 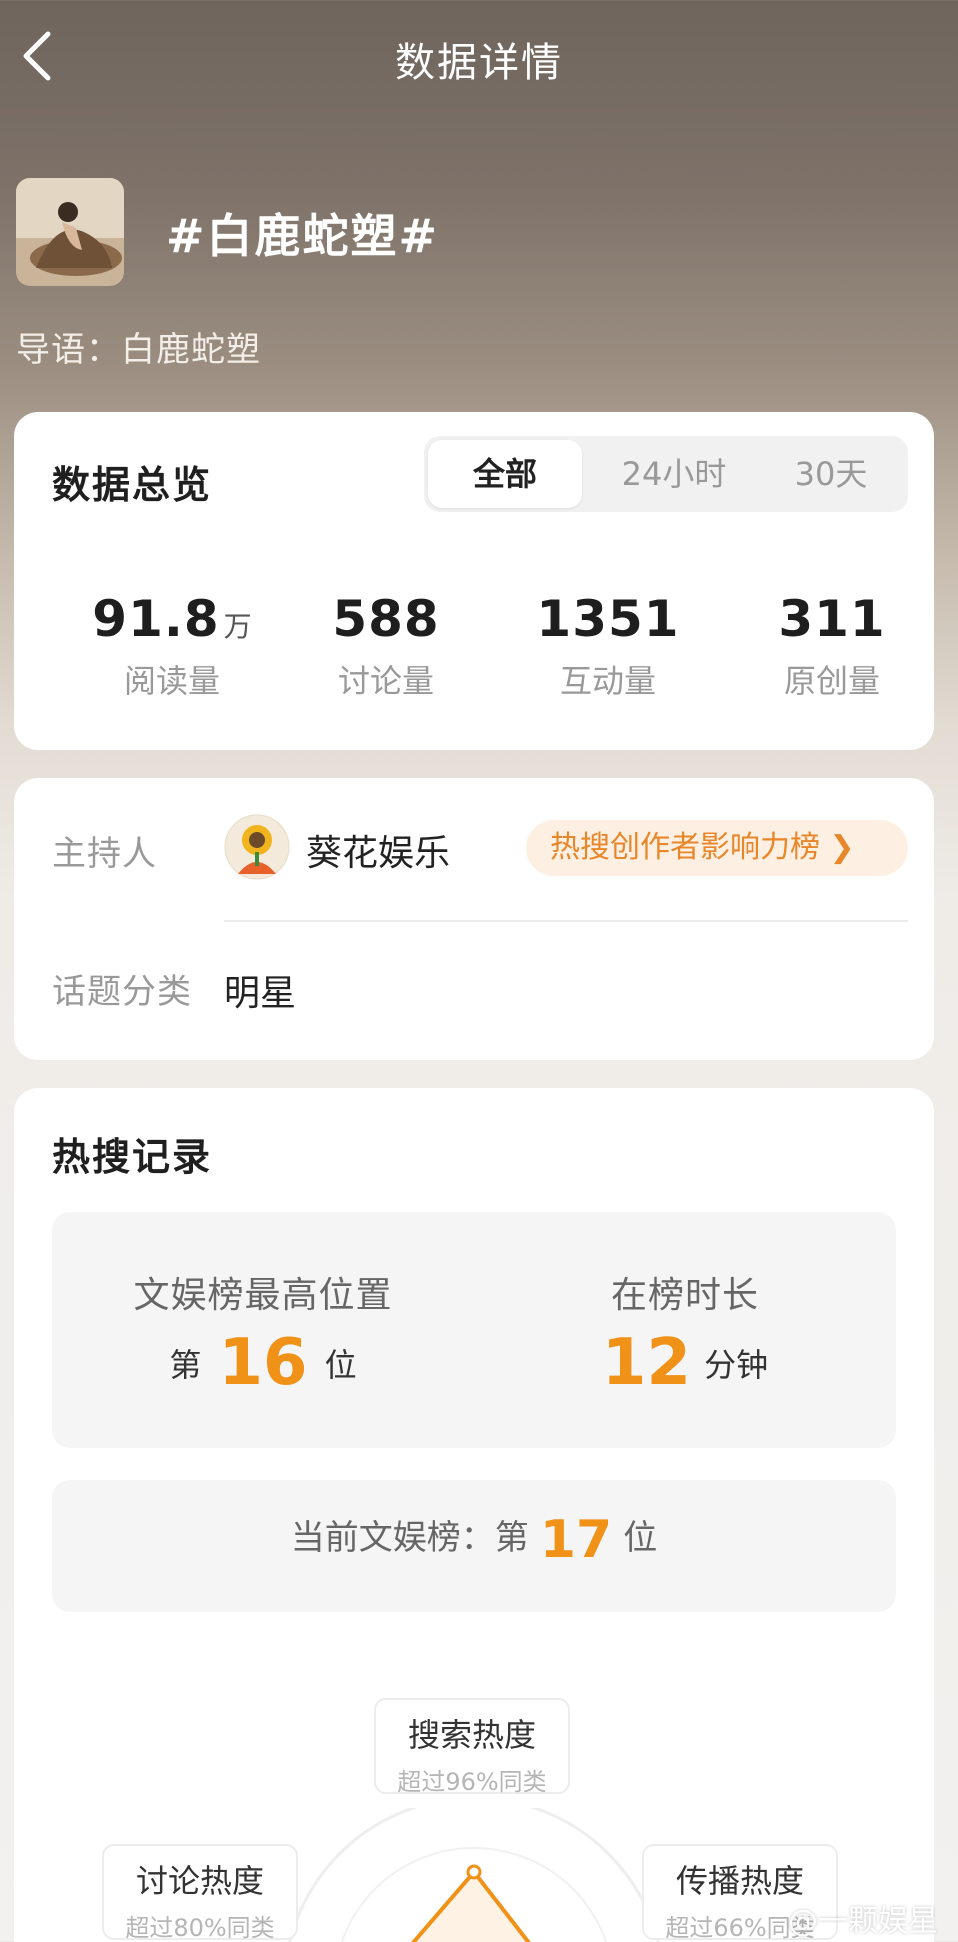 I want to click on discussions-label: 讨论量, so click(x=385, y=681).